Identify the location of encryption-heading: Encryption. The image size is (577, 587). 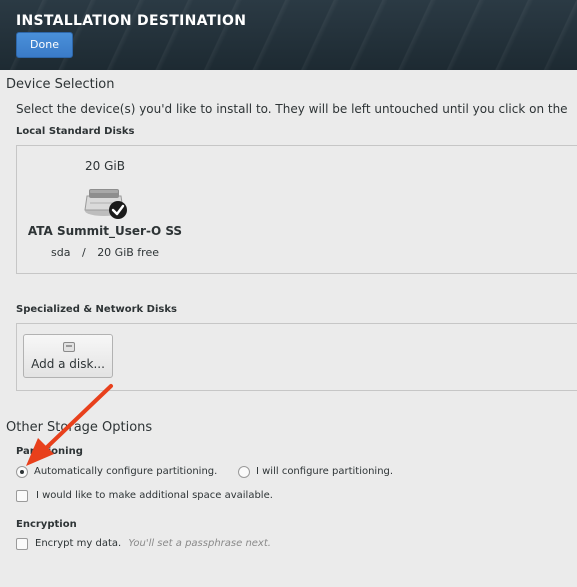
(46, 524).